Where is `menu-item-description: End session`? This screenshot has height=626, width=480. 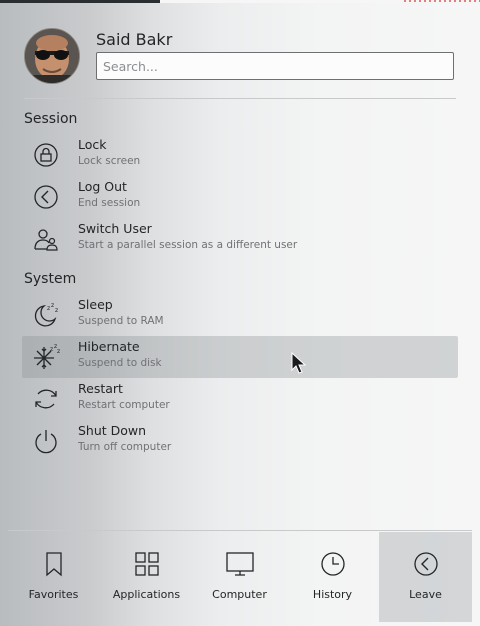
menu-item-description: End session is located at coordinates (109, 203).